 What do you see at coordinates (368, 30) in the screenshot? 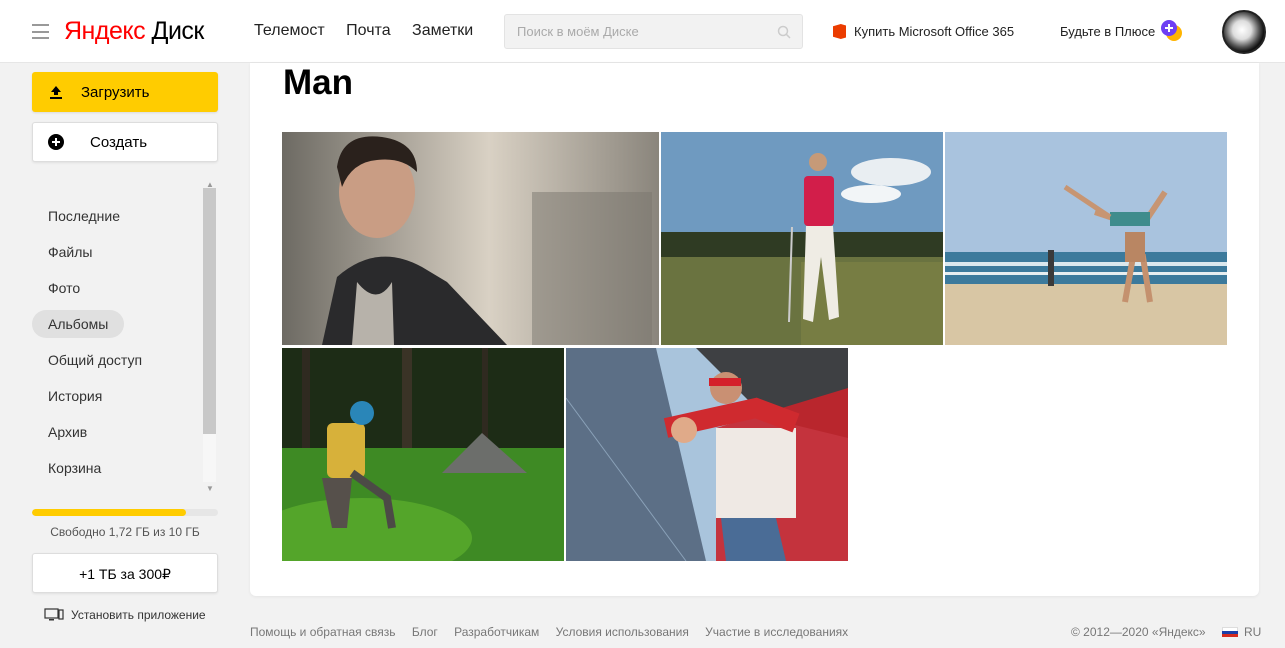
I see `nav-mail: Почта` at bounding box center [368, 30].